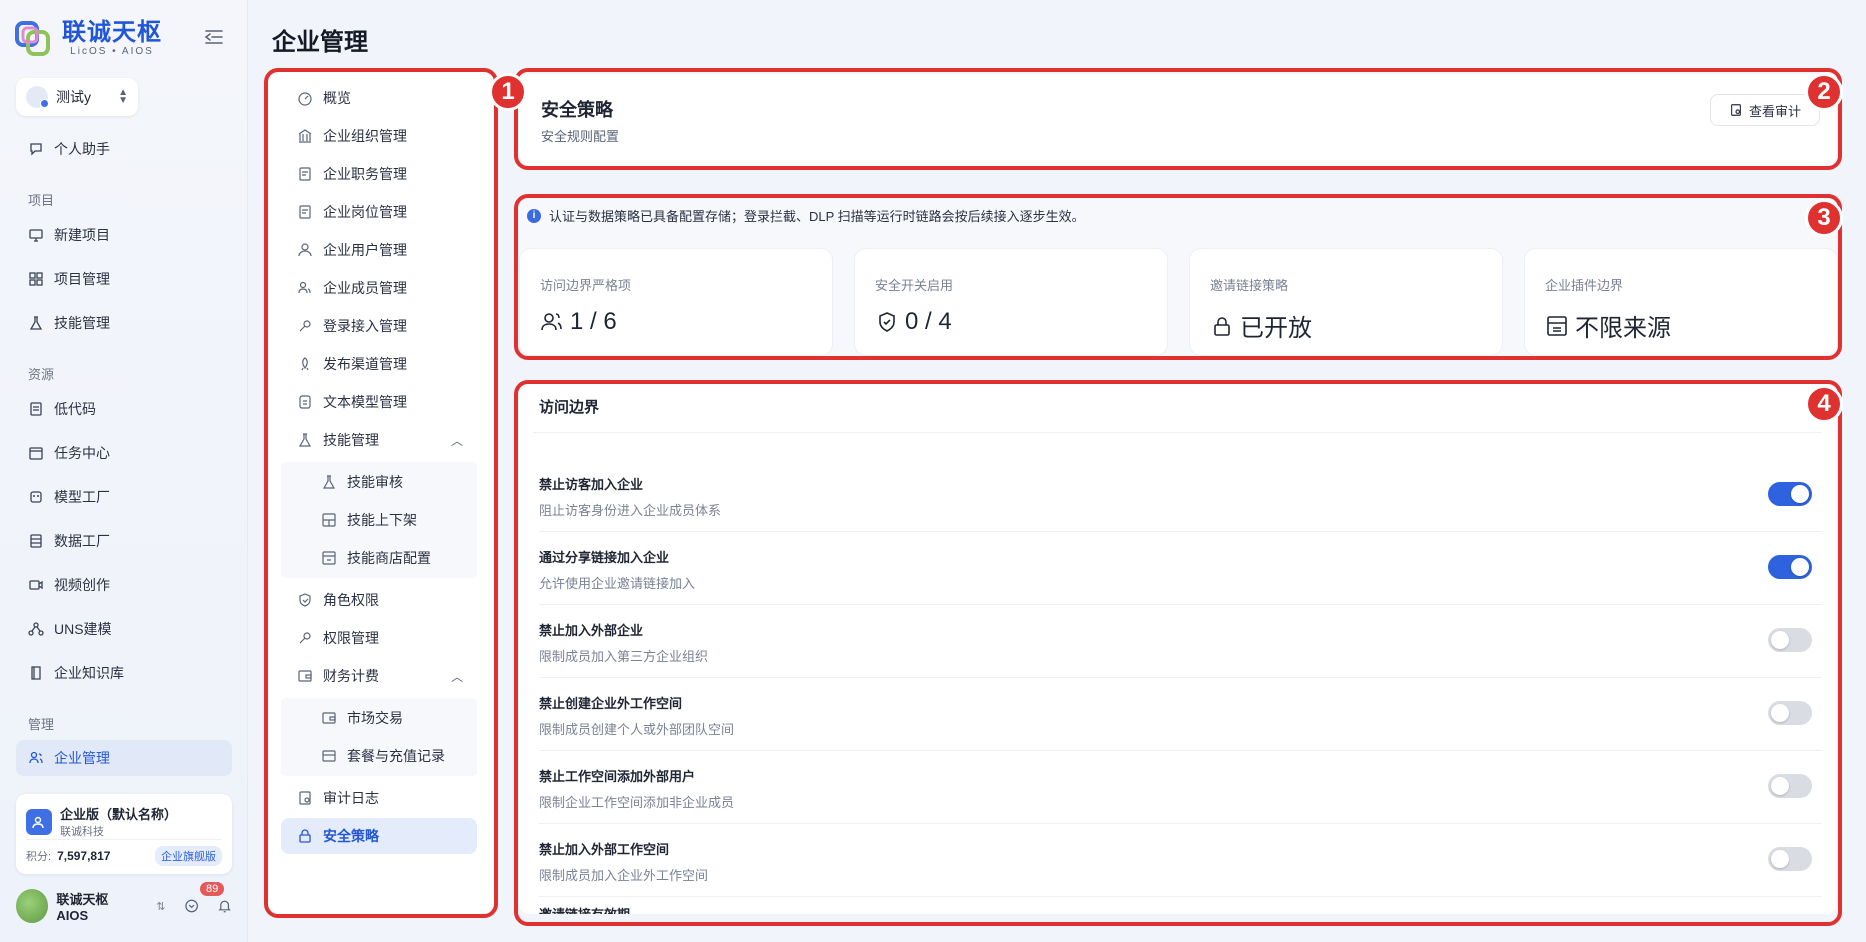  I want to click on menu-post-management: 企业岗位管理, so click(379, 212).